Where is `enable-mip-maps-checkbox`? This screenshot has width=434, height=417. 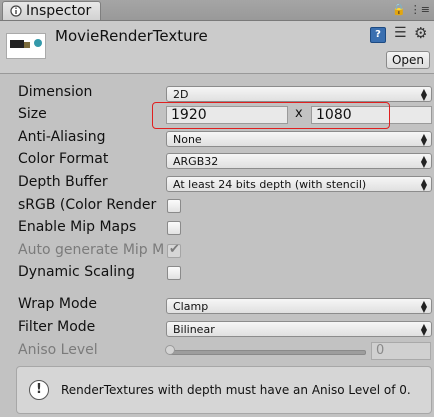
enable-mip-maps-checkbox is located at coordinates (174, 228).